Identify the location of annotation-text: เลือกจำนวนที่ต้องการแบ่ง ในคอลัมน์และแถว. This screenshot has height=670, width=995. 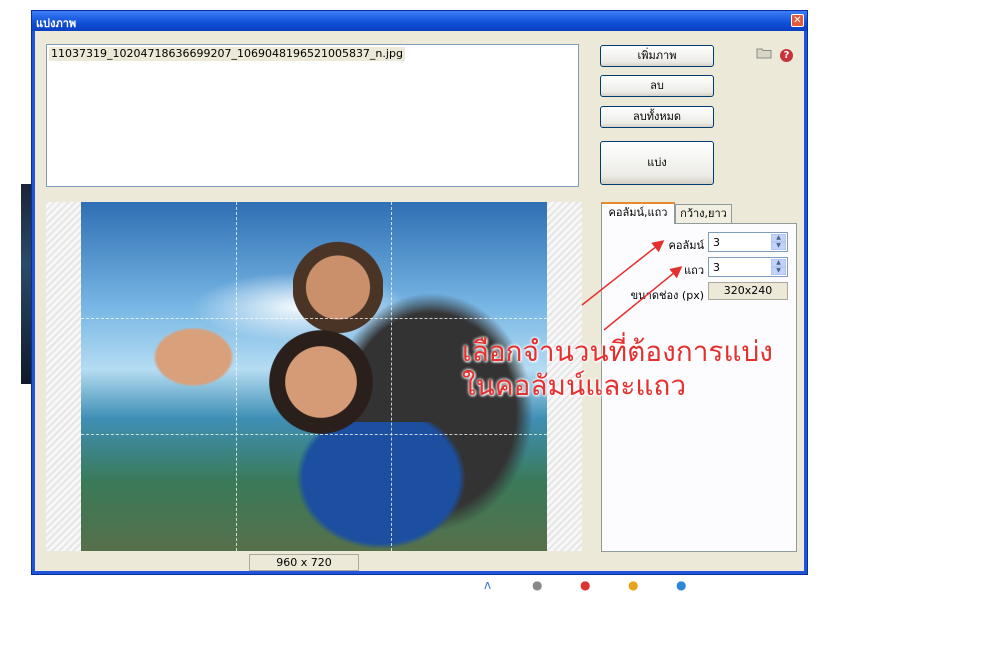
(617, 369).